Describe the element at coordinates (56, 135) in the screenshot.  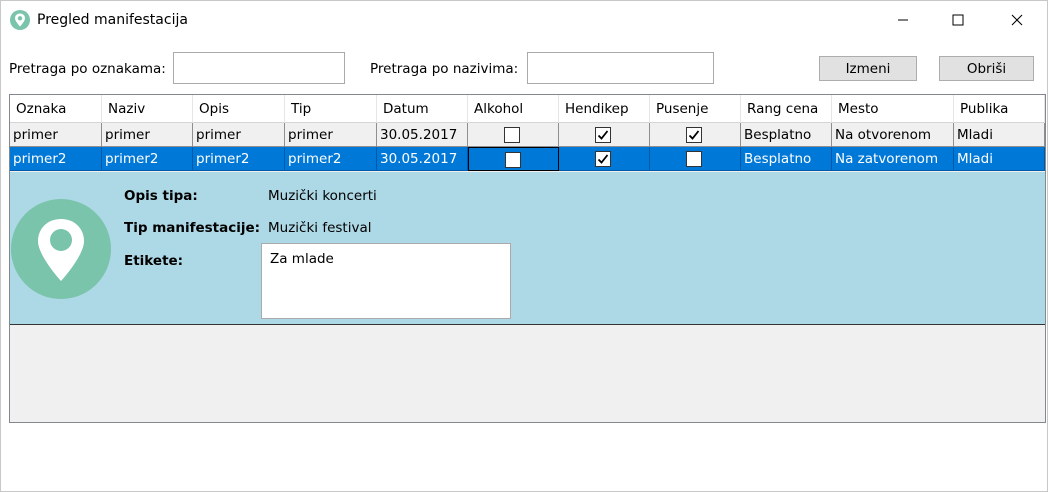
I see `cell-oznaka: primer` at that location.